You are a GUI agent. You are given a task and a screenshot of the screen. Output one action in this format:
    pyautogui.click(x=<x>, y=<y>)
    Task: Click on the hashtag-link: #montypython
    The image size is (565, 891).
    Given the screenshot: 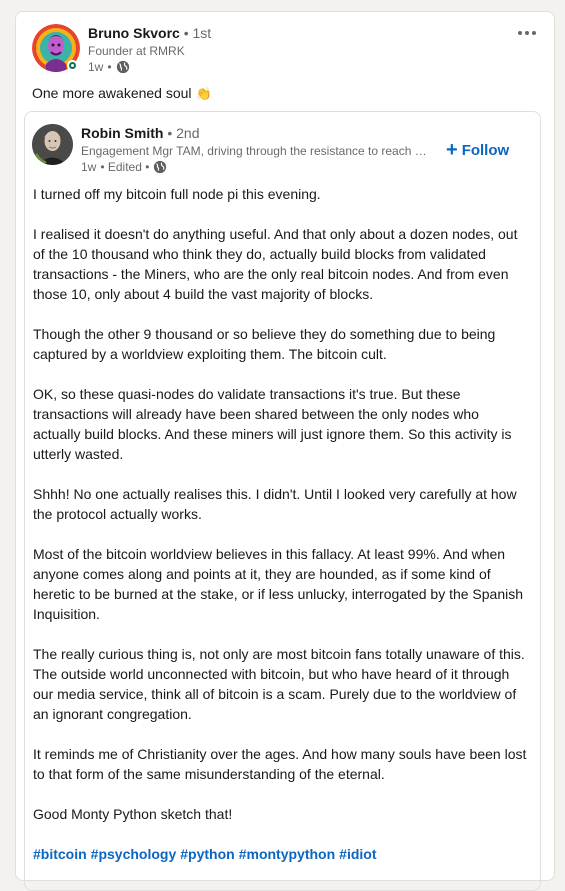 What is the action you would take?
    pyautogui.click(x=287, y=854)
    